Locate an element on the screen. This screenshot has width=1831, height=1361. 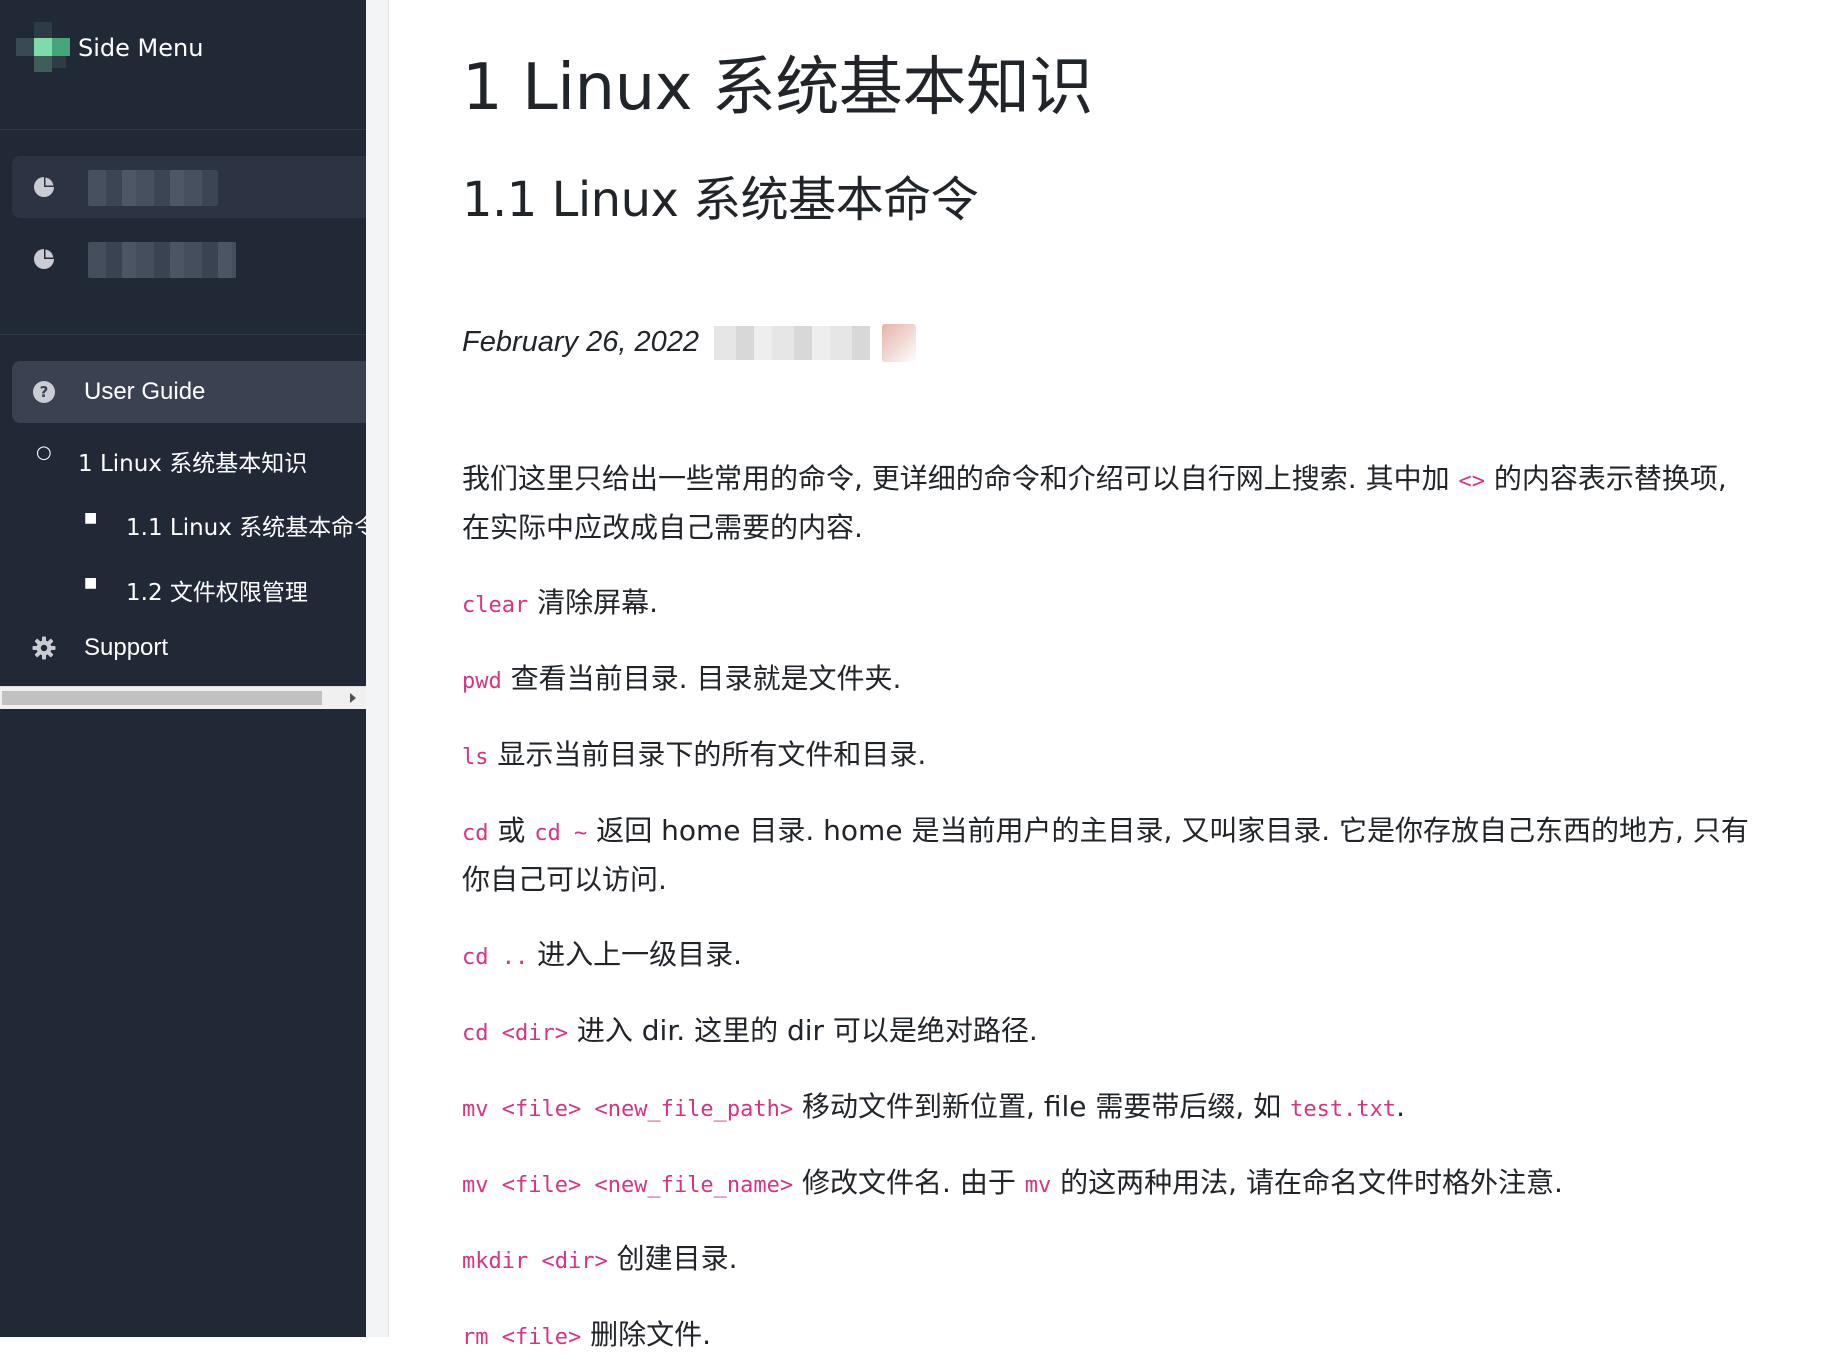
inline-code: <> is located at coordinates (1472, 481).